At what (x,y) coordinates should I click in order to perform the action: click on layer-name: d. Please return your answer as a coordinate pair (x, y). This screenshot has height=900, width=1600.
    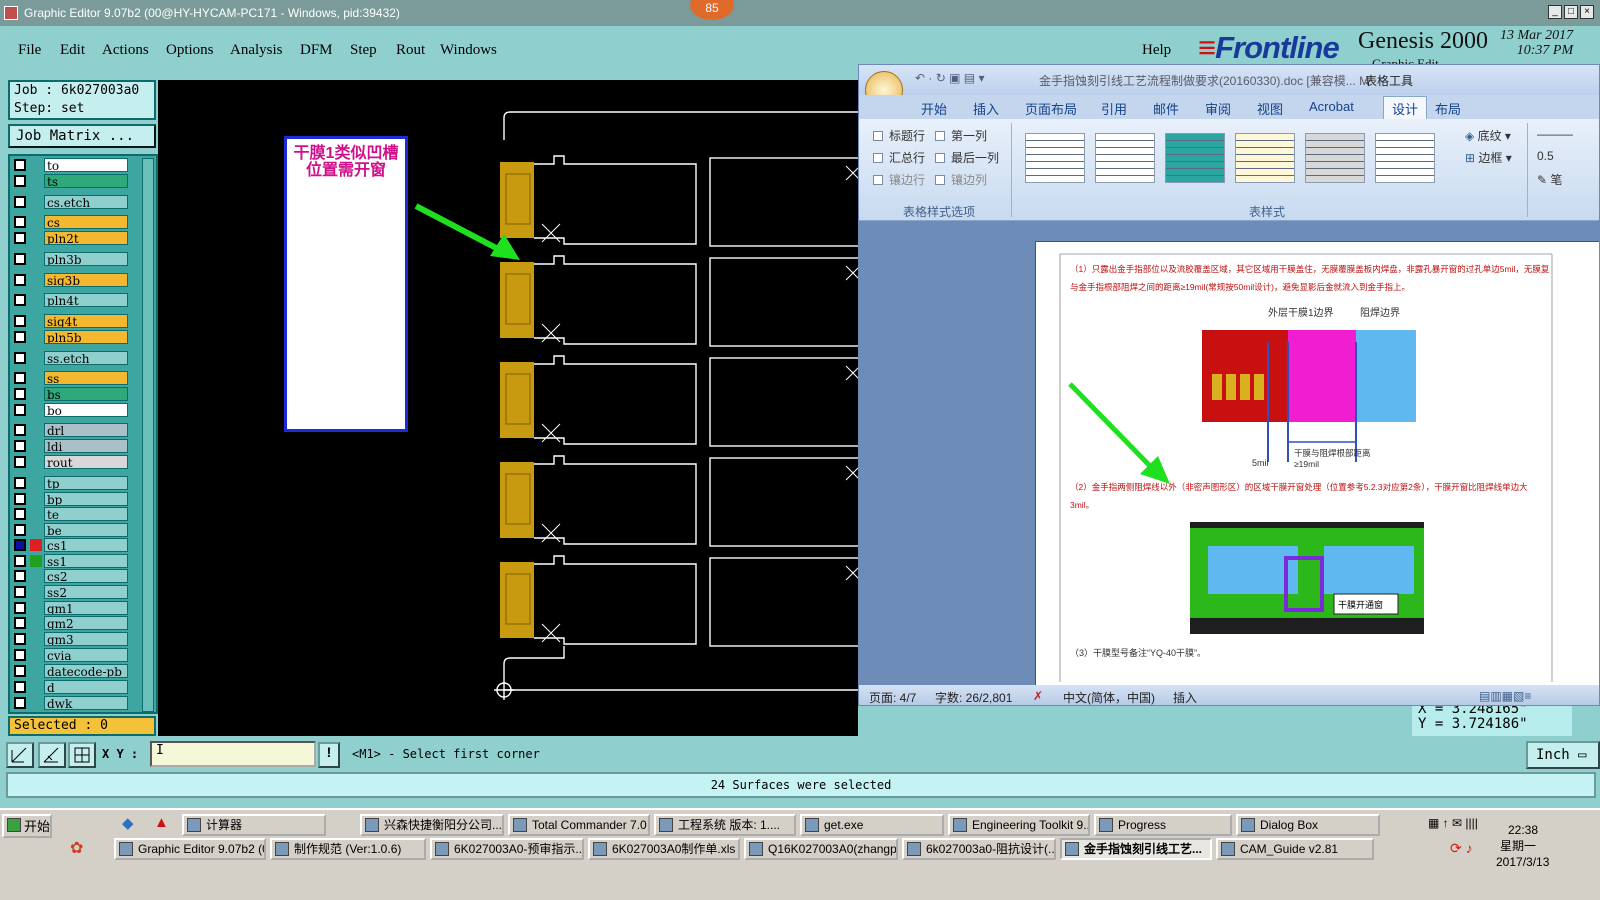
    Looking at the image, I should click on (86, 687).